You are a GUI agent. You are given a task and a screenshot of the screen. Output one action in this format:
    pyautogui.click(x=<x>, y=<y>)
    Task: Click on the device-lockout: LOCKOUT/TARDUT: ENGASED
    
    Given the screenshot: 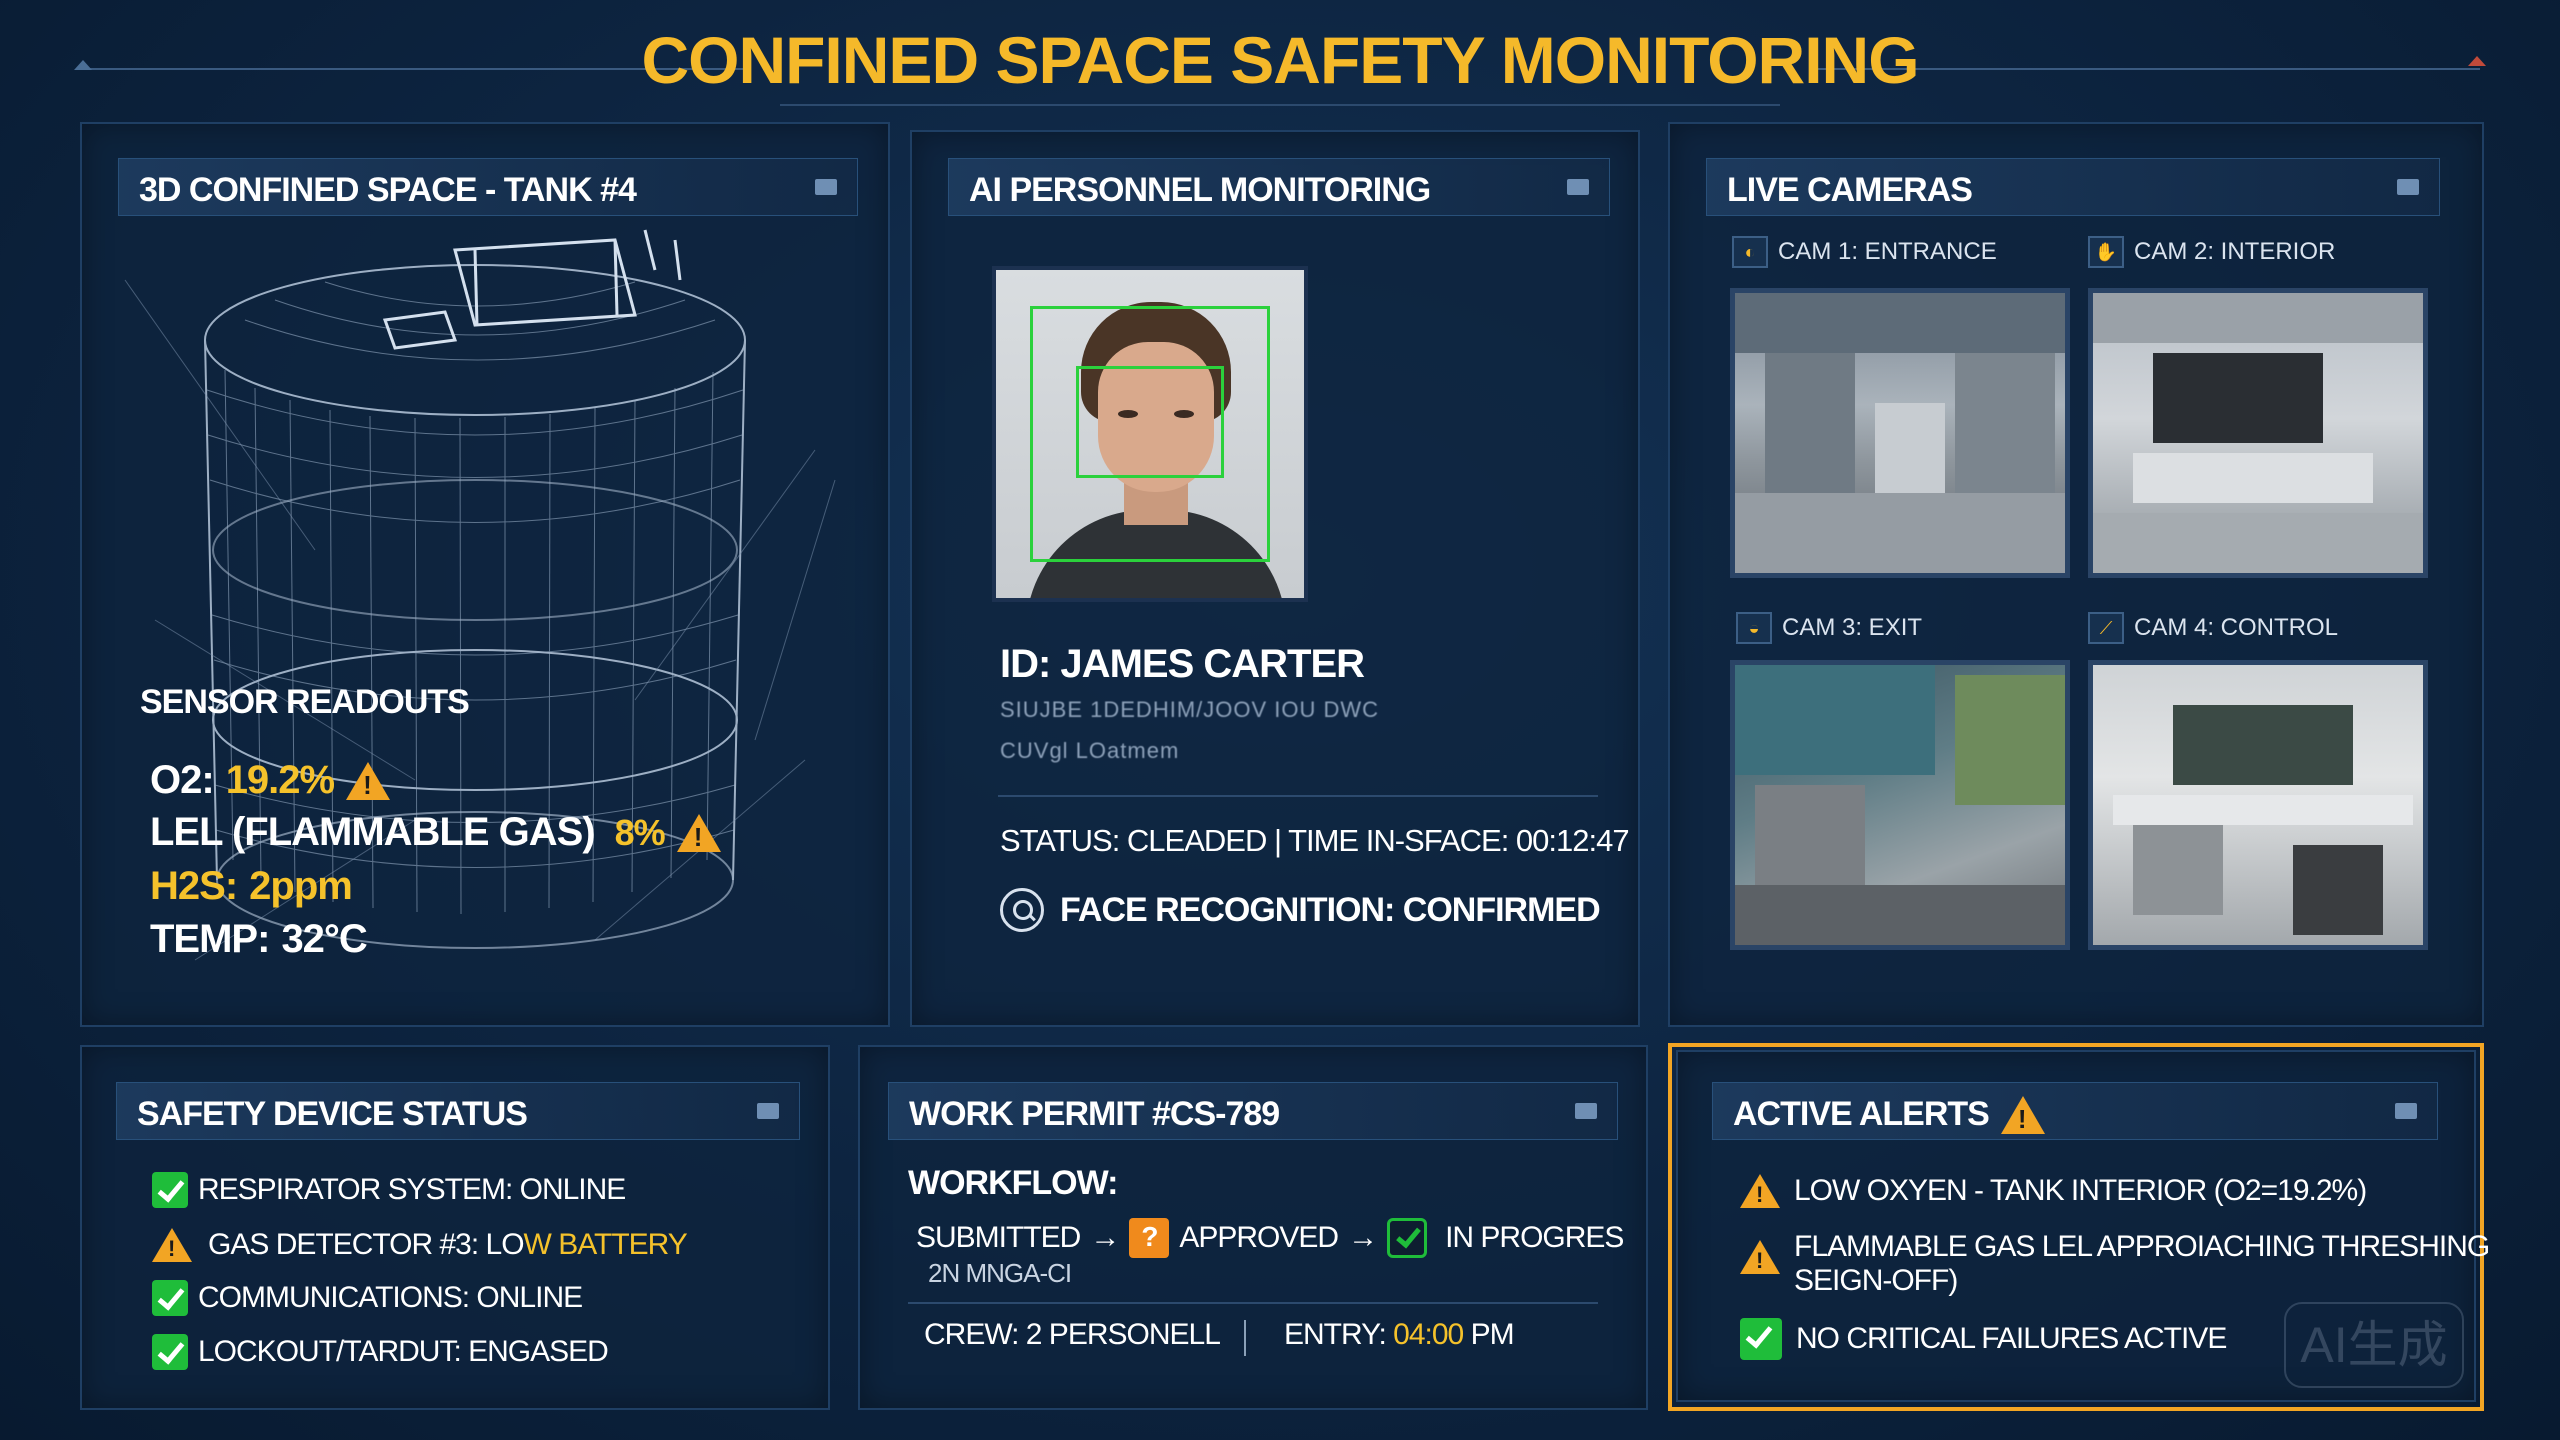 What is the action you would take?
    pyautogui.click(x=380, y=1352)
    